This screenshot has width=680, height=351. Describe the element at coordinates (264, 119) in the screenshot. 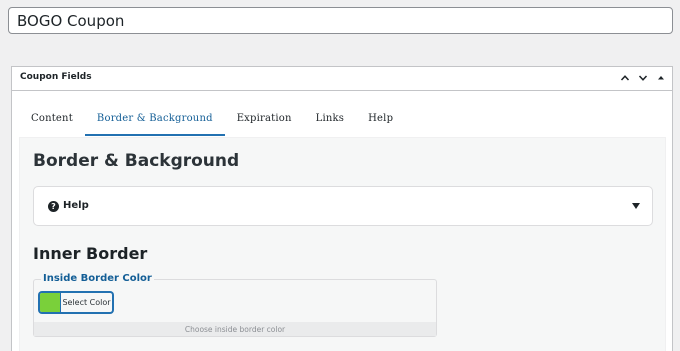

I see `tab-expiration: Expiration` at that location.